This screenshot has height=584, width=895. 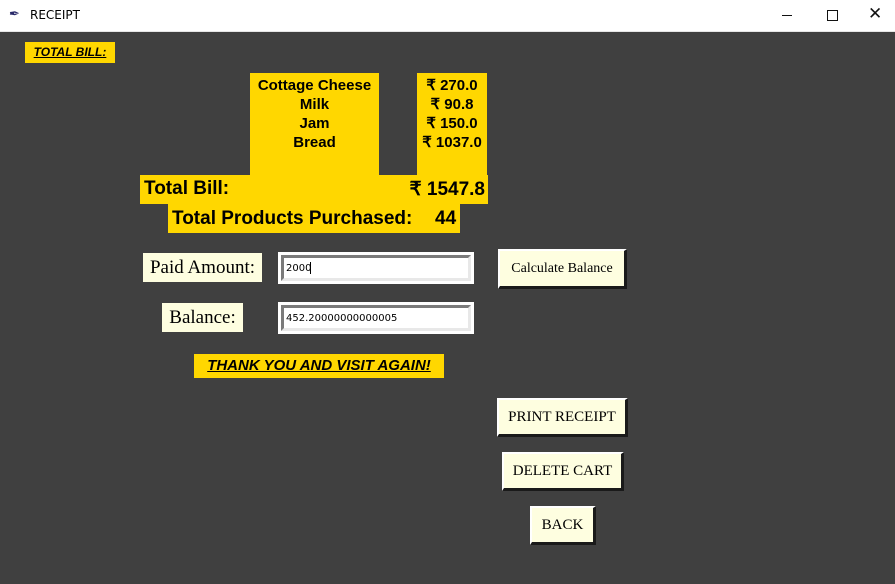 What do you see at coordinates (314, 85) in the screenshot?
I see `item-name: Cottage Cheese` at bounding box center [314, 85].